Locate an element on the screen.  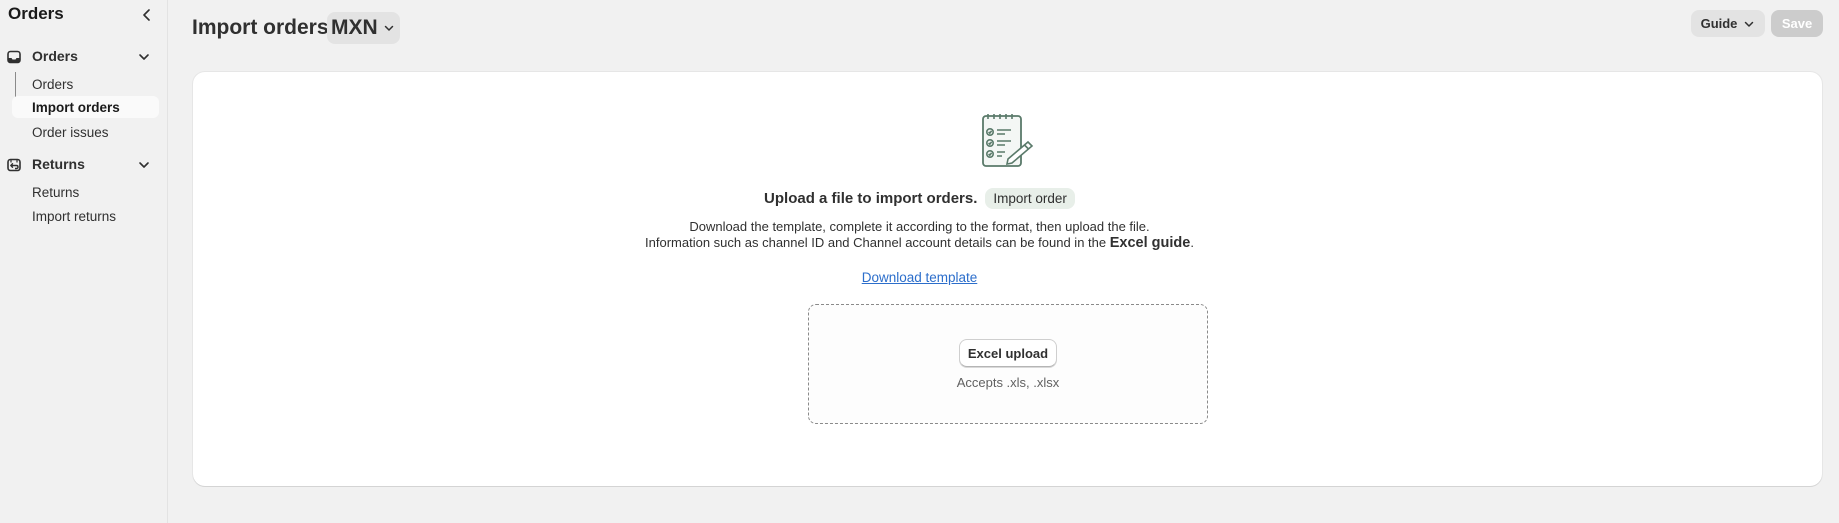
sidebar-item-label: Order issues is located at coordinates (70, 132).